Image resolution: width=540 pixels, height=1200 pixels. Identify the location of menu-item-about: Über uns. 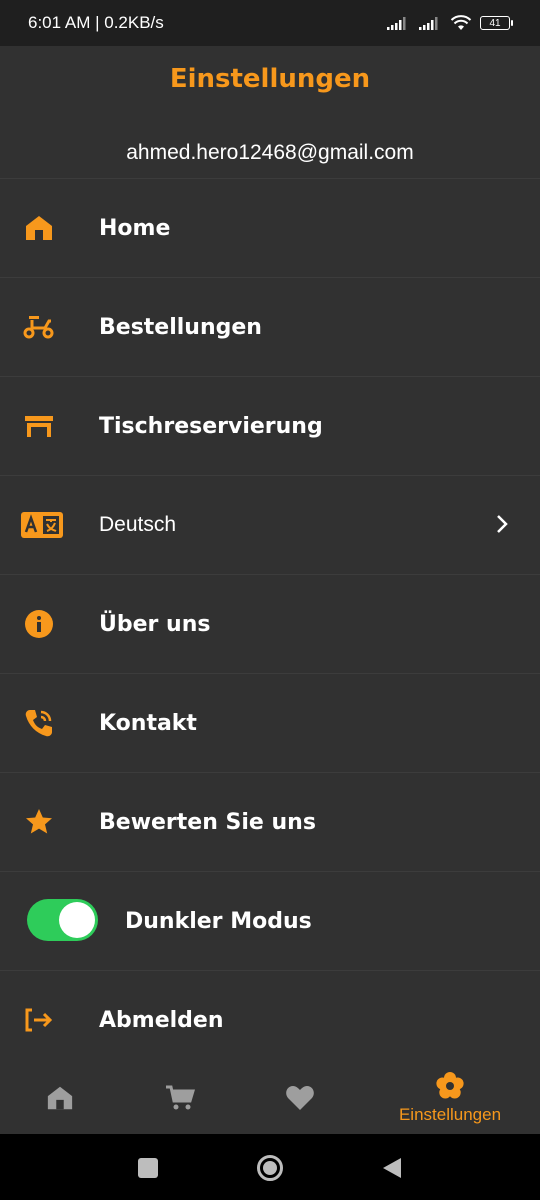
(270, 624).